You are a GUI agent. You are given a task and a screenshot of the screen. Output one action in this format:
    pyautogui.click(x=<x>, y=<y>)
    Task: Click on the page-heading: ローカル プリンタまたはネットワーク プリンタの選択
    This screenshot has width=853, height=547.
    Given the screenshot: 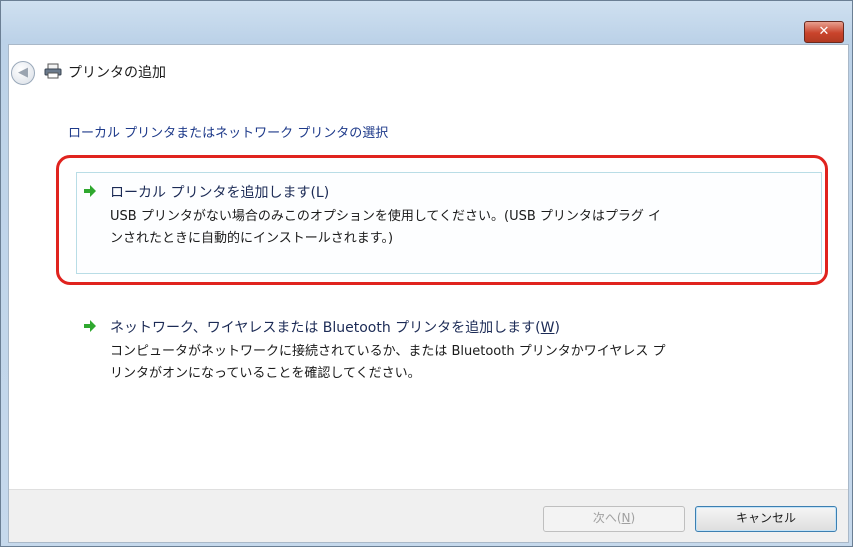 What is the action you would take?
    pyautogui.click(x=228, y=133)
    